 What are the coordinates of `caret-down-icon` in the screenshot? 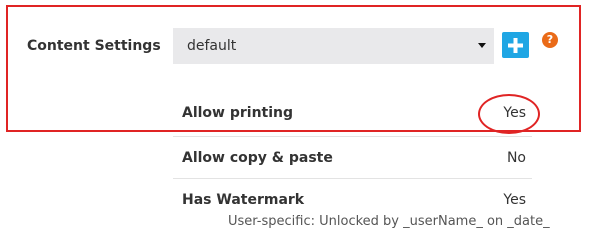 It's located at (482, 45).